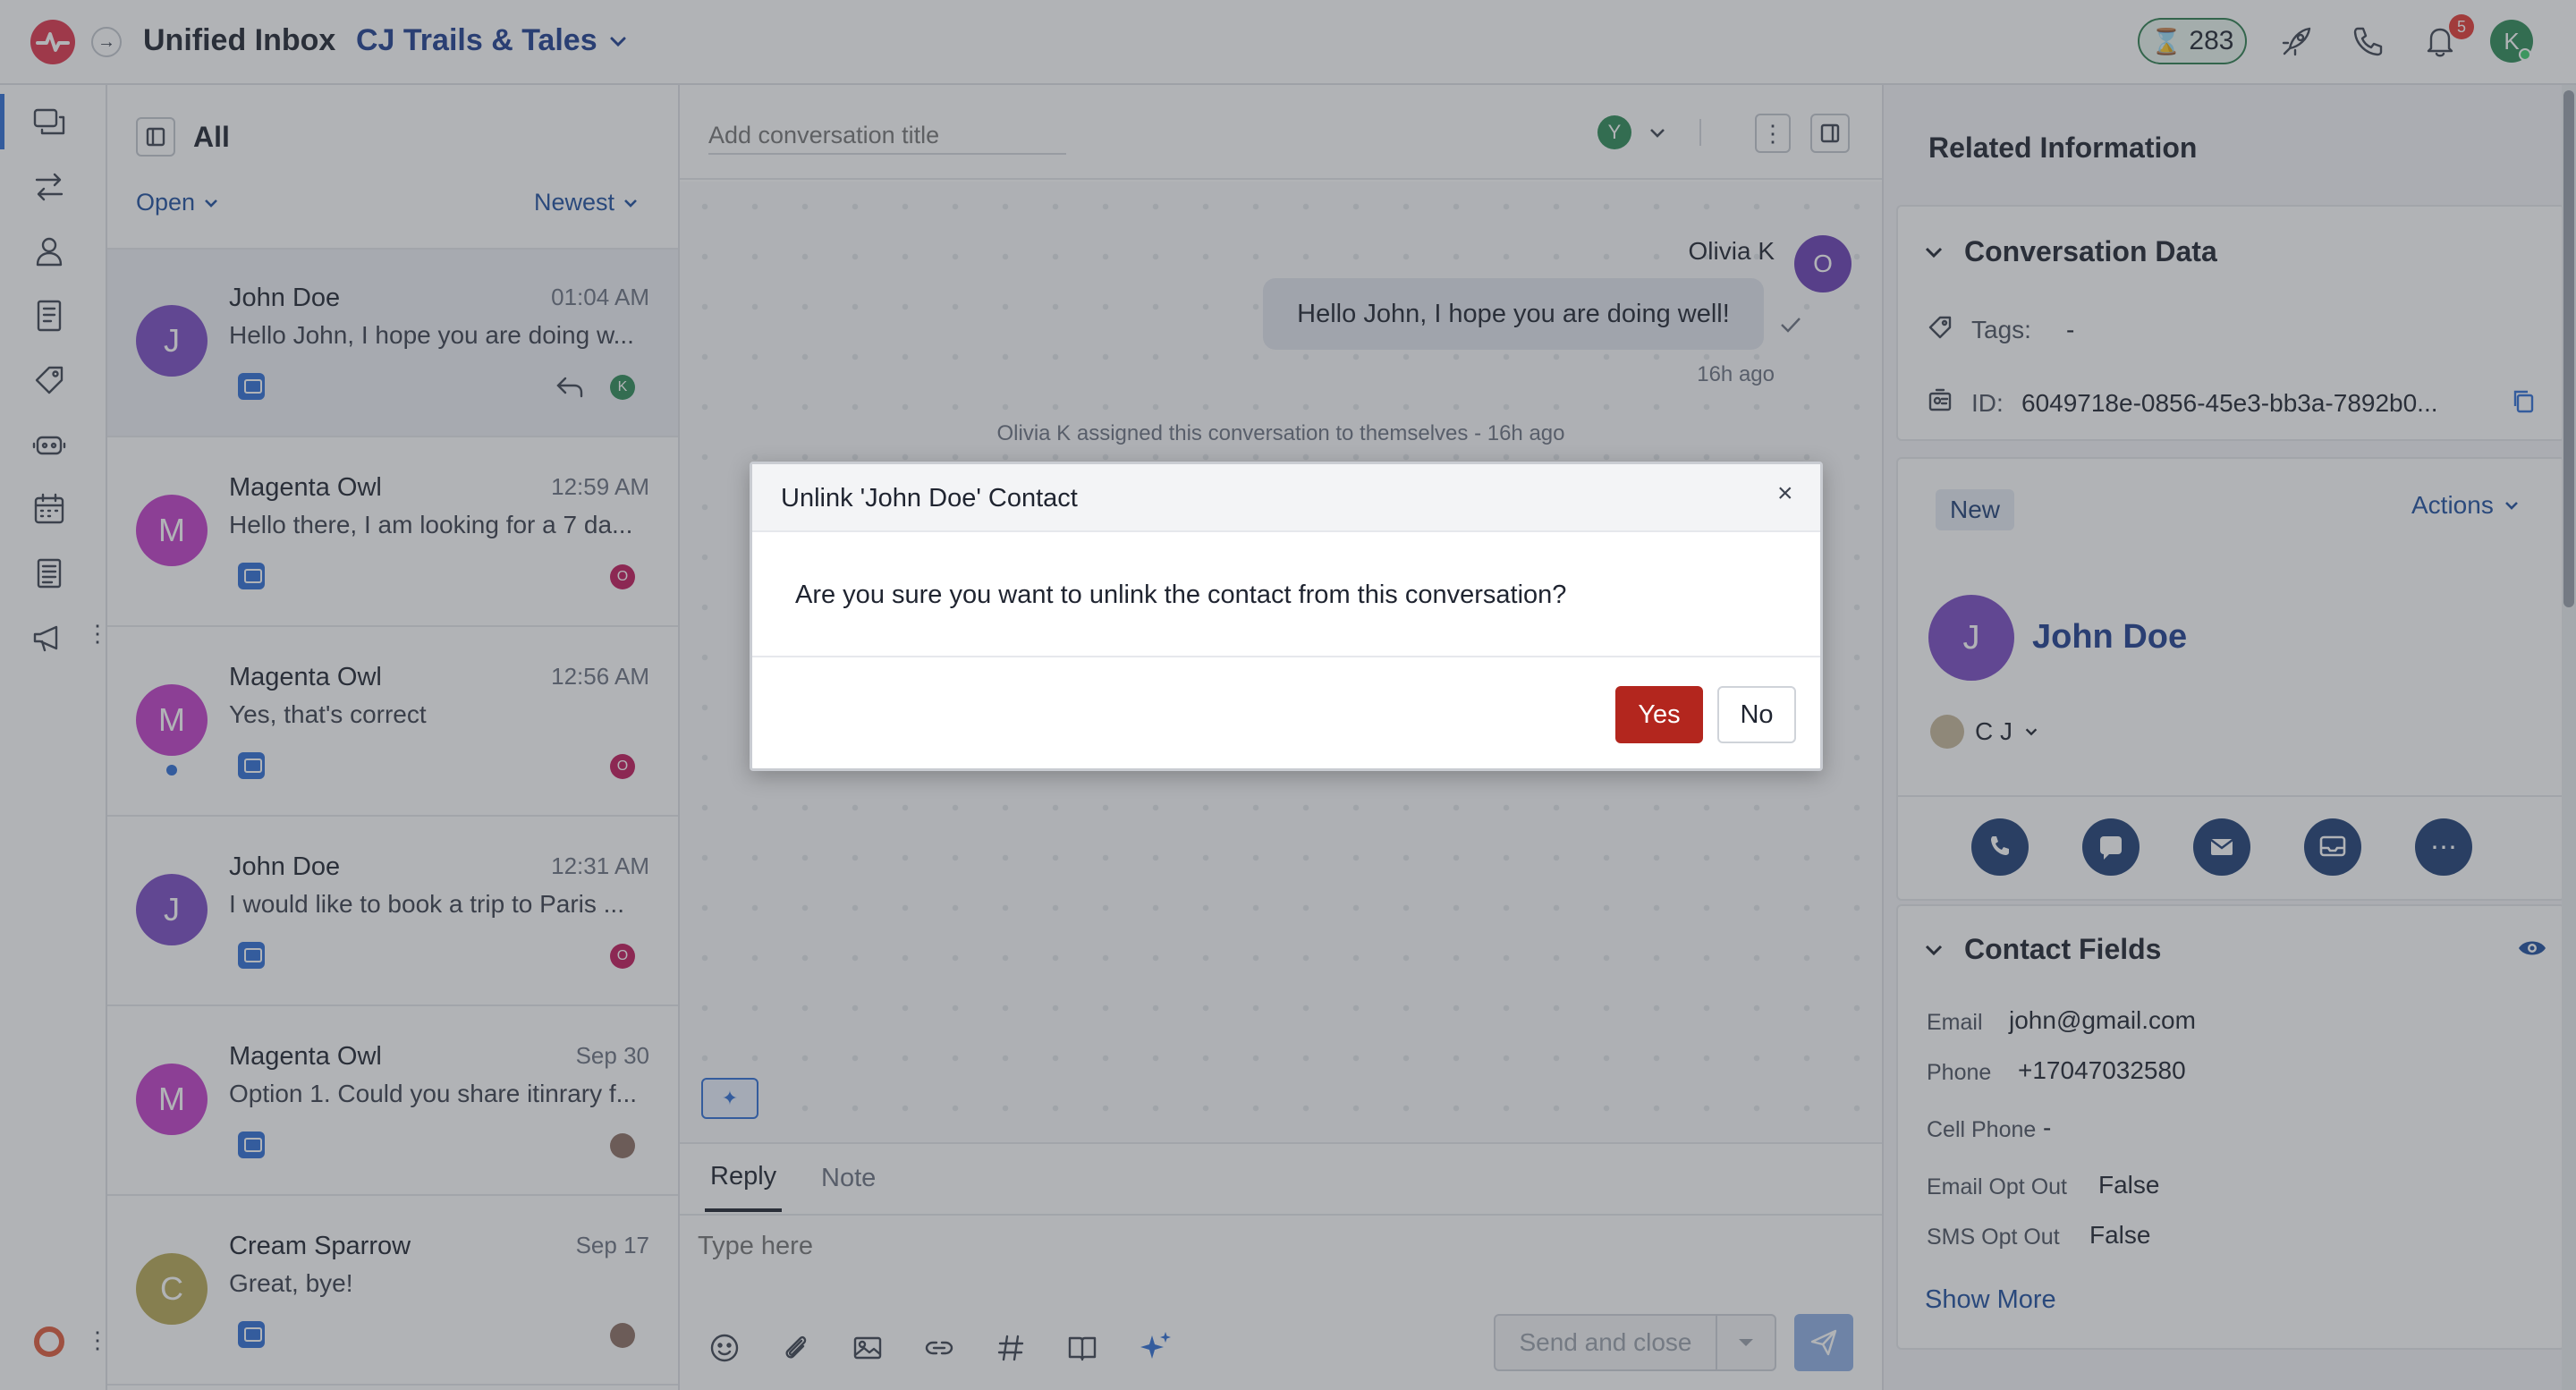  I want to click on close-icon: ×, so click(1785, 493).